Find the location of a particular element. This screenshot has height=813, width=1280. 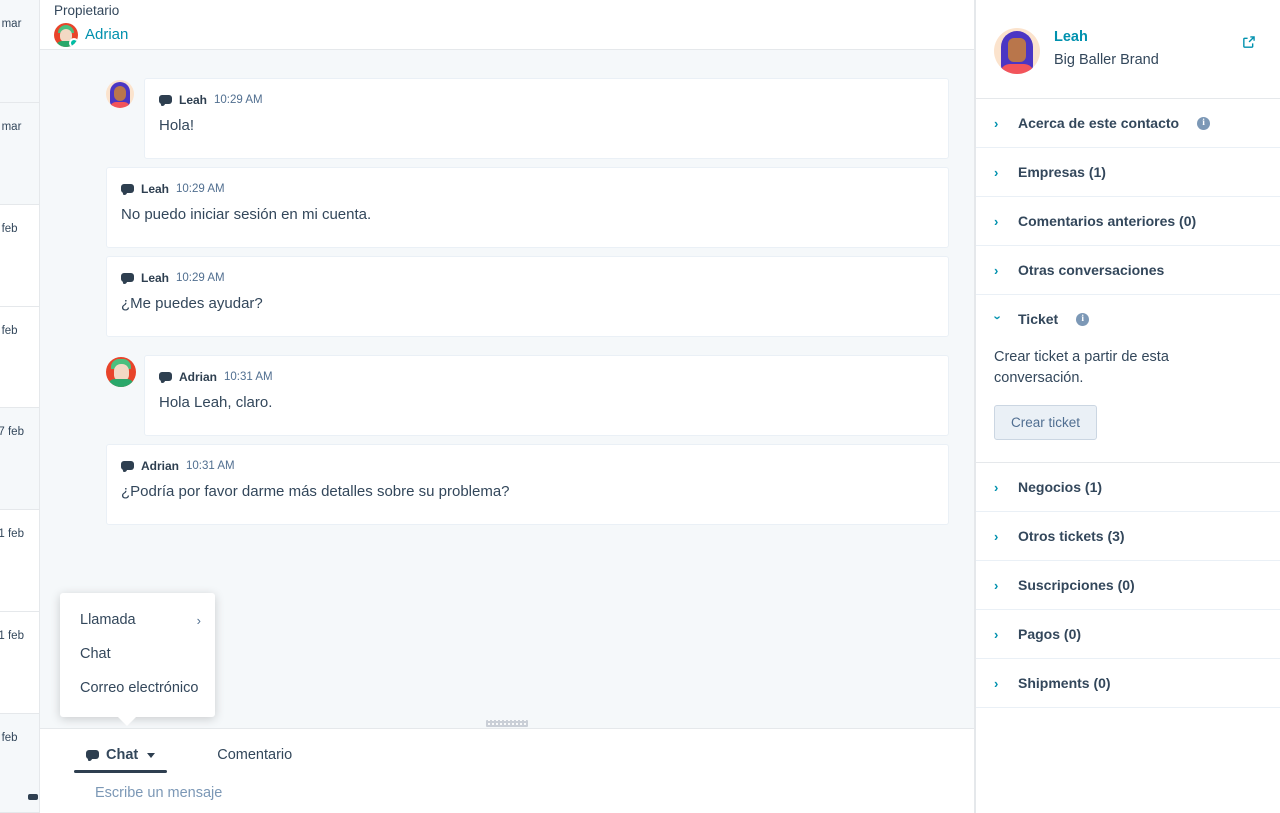

context-menu-item-label: Correo electrónico is located at coordinates (139, 688).